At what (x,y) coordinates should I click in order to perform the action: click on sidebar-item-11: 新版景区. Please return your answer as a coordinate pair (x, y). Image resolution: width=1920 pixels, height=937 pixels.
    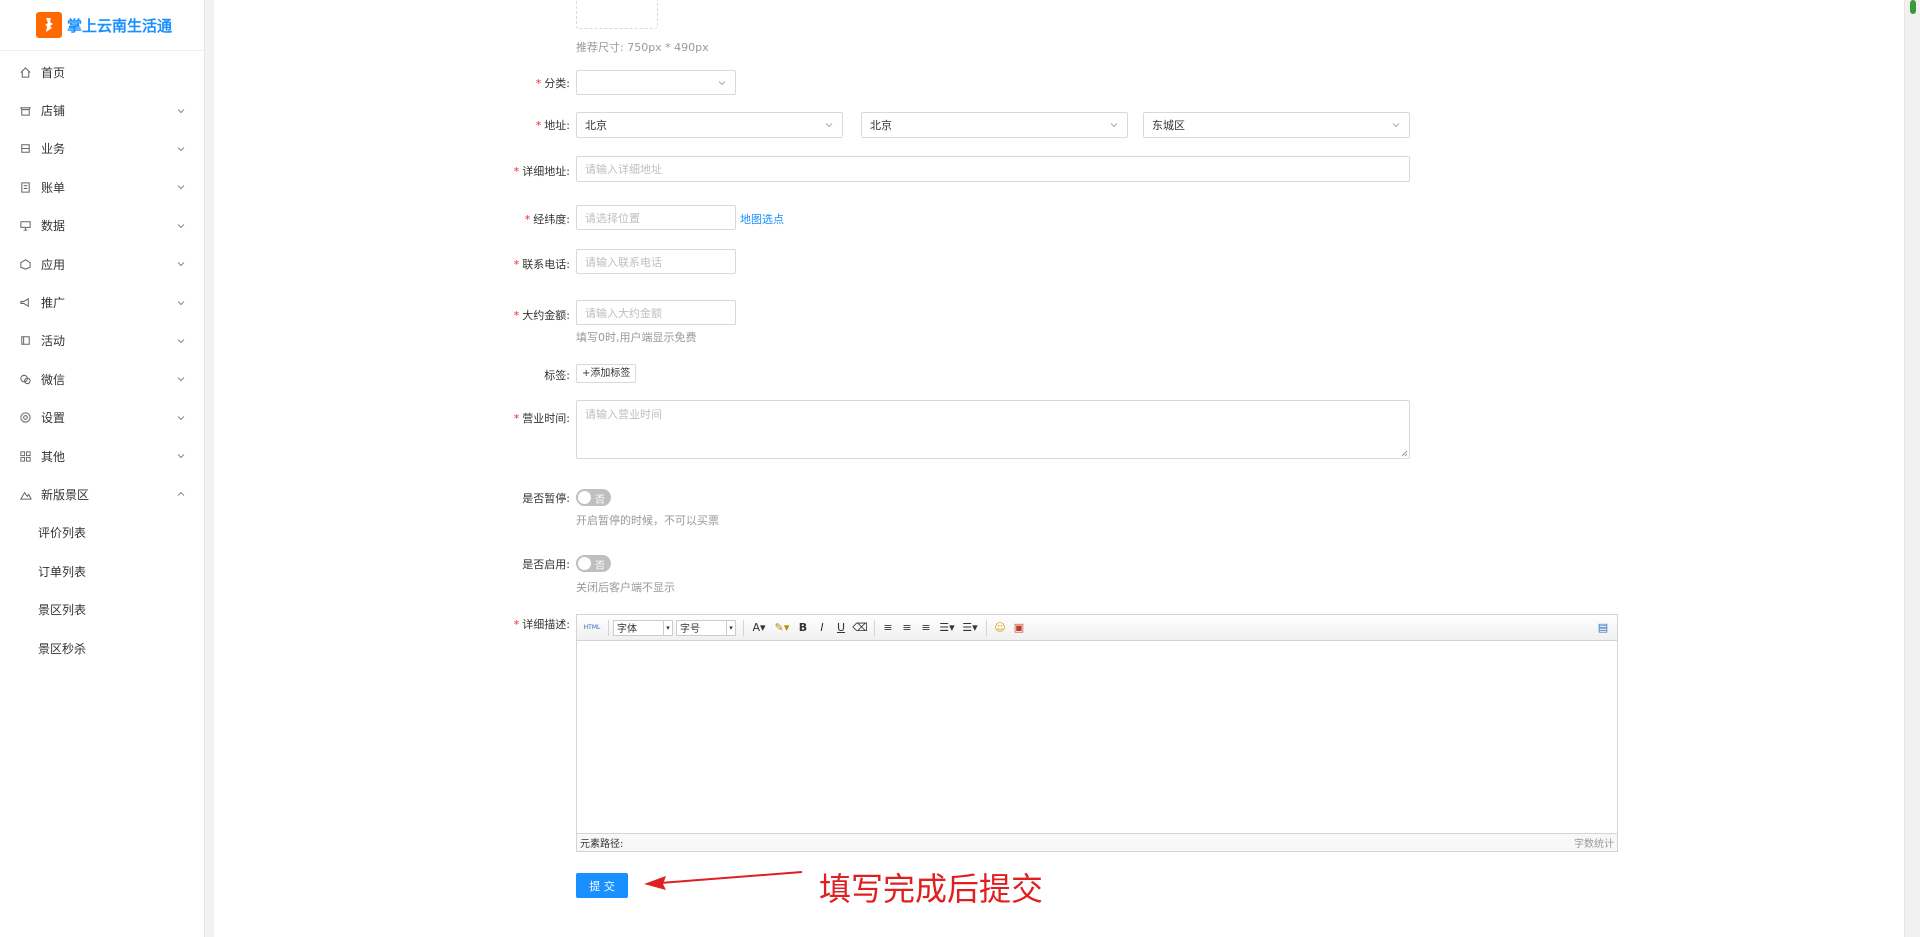
    Looking at the image, I should click on (102, 494).